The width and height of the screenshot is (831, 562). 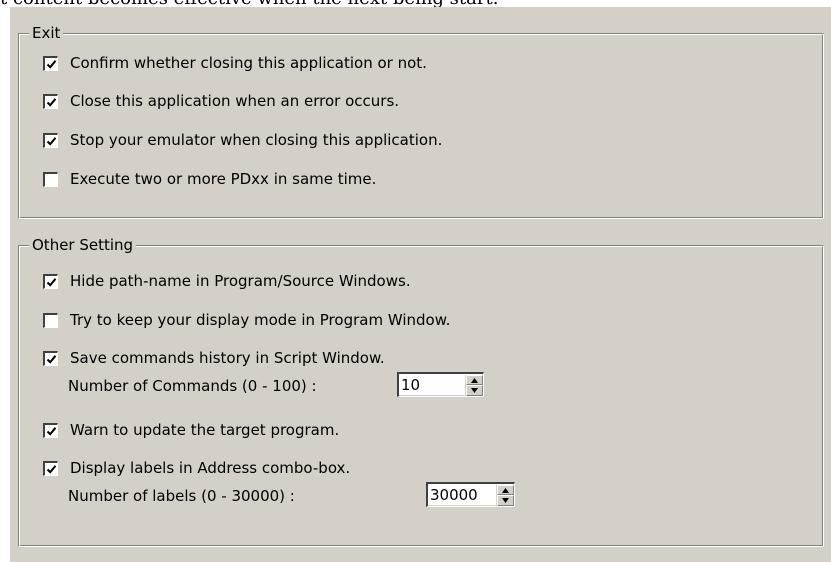 What do you see at coordinates (181, 496) in the screenshot?
I see `labels-count-label: Number of labels (0 - 30000) :` at bounding box center [181, 496].